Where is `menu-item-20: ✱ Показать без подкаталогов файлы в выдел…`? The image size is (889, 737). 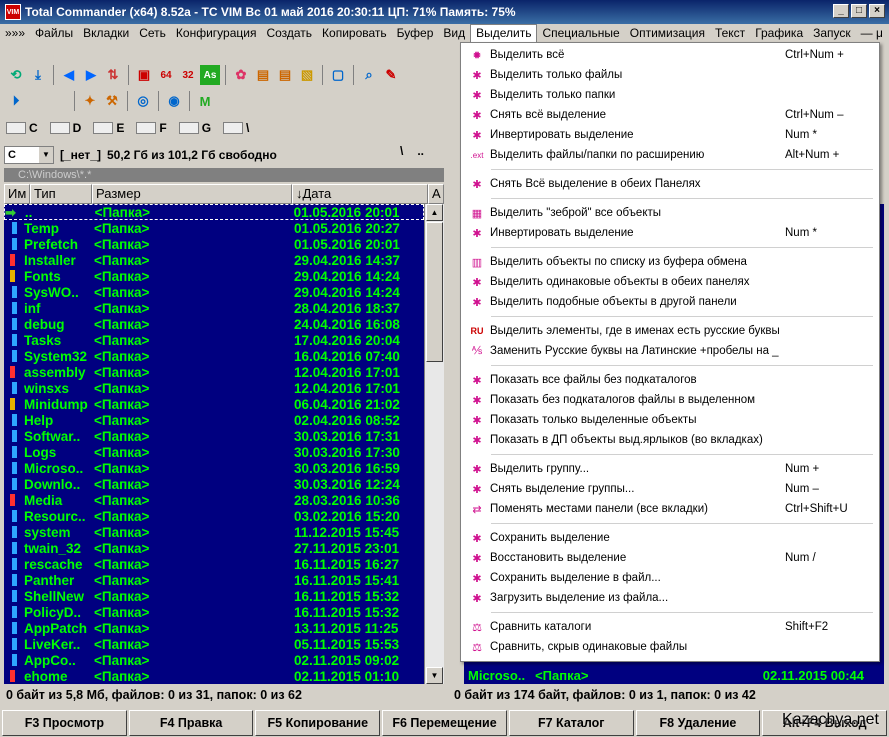 menu-item-20: ✱ Показать без подкаталогов файлы в выдел… is located at coordinates (670, 400).